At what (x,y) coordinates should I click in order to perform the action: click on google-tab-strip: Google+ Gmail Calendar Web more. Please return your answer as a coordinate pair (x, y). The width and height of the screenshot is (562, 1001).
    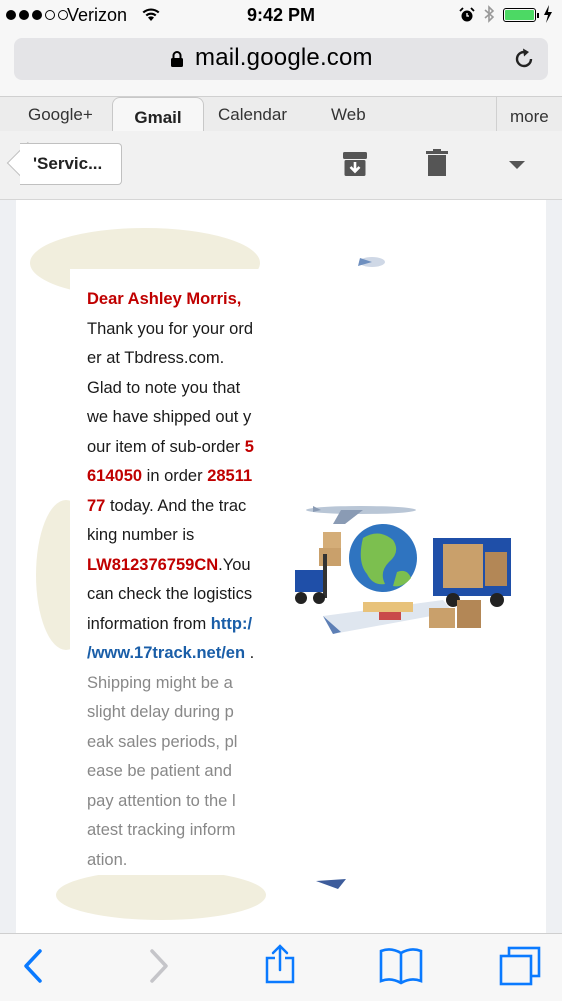
    Looking at the image, I should click on (281, 114).